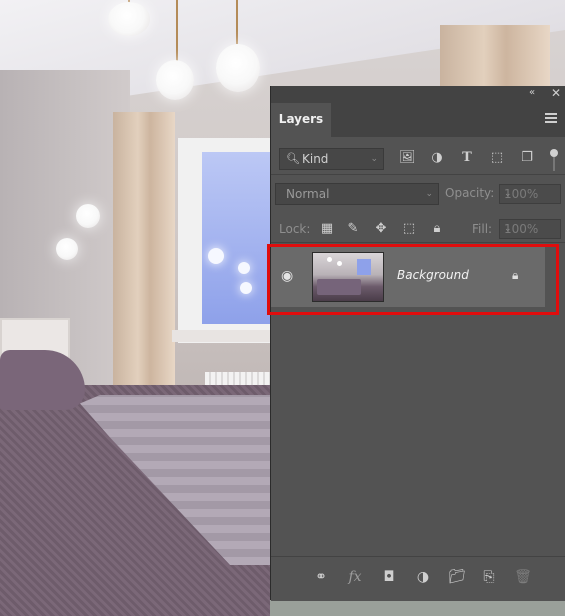 The height and width of the screenshot is (616, 565). I want to click on smart-object-filter-icon: ❐, so click(527, 158).